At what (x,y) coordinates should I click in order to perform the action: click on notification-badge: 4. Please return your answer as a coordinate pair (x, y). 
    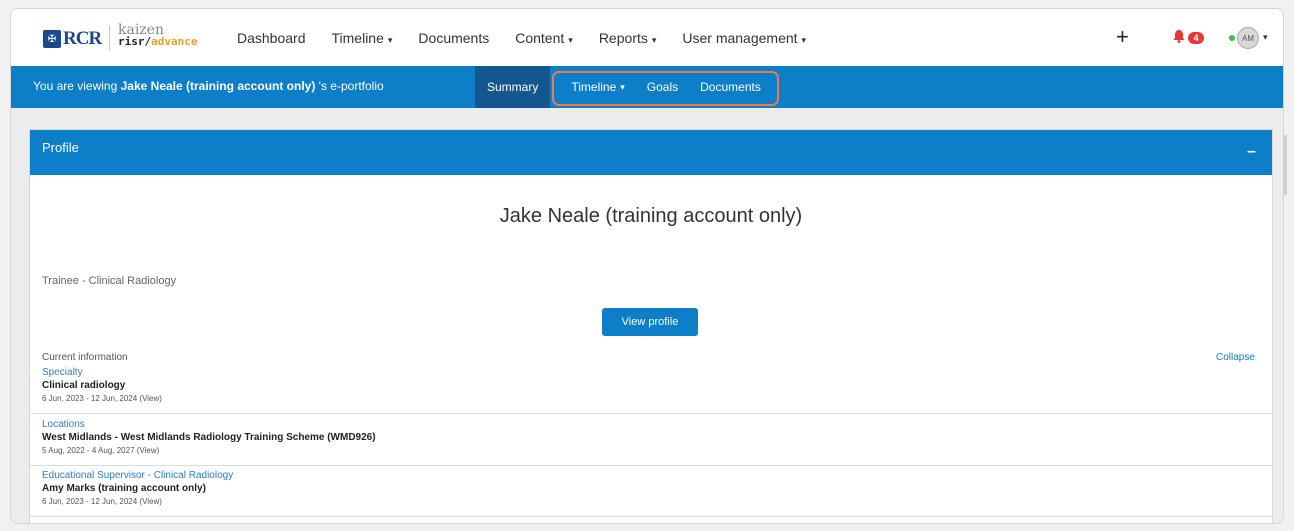
    Looking at the image, I should click on (1196, 38).